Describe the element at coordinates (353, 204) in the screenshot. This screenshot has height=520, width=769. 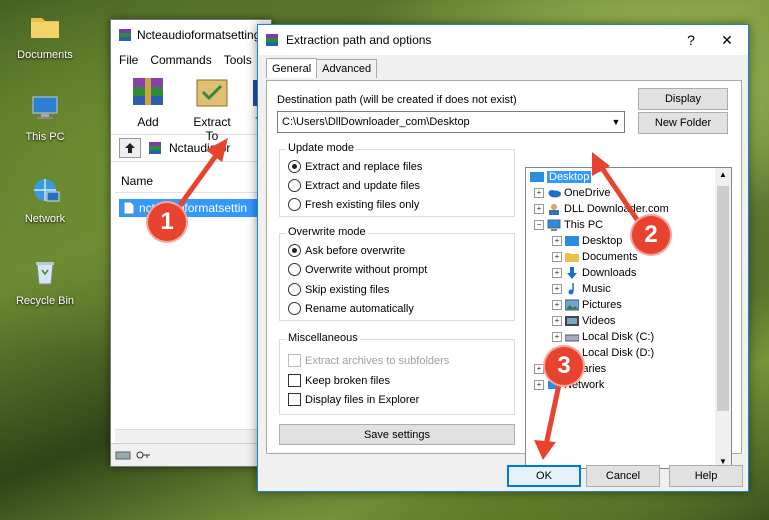
I see `radio-fresh-existing: Fresh existing files only` at that location.